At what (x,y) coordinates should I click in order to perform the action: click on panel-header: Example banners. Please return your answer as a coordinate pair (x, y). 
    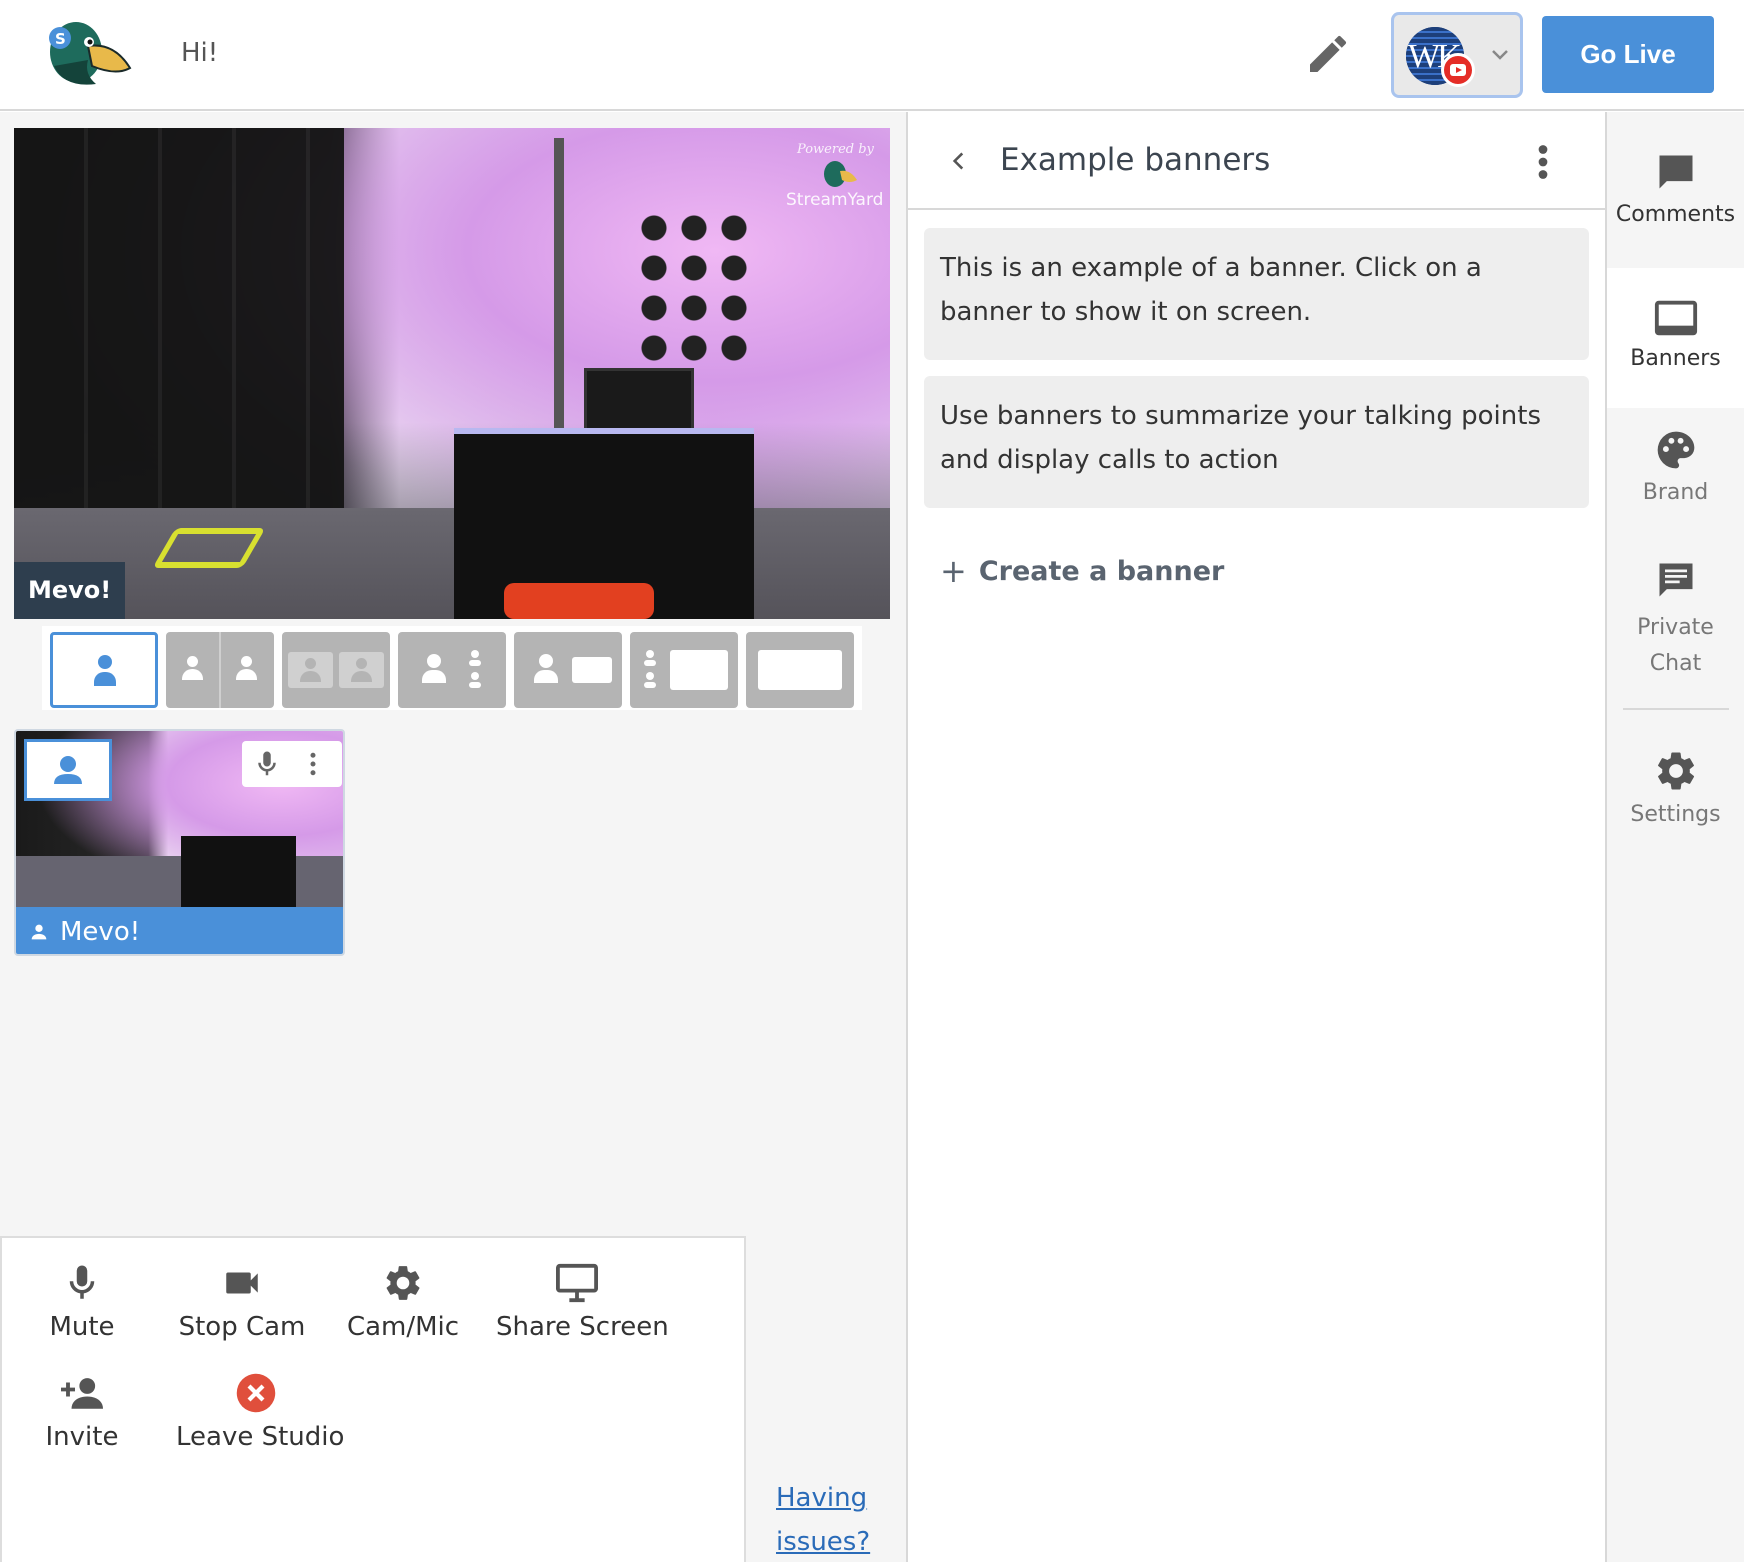
    Looking at the image, I should click on (1256, 161).